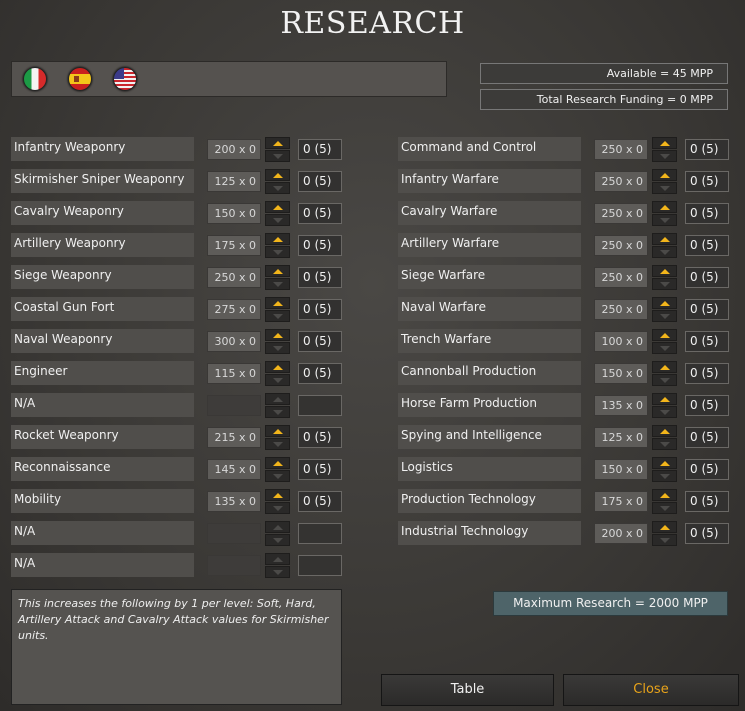  Describe the element at coordinates (80, 79) in the screenshot. I see `spain-flag-icon` at that location.